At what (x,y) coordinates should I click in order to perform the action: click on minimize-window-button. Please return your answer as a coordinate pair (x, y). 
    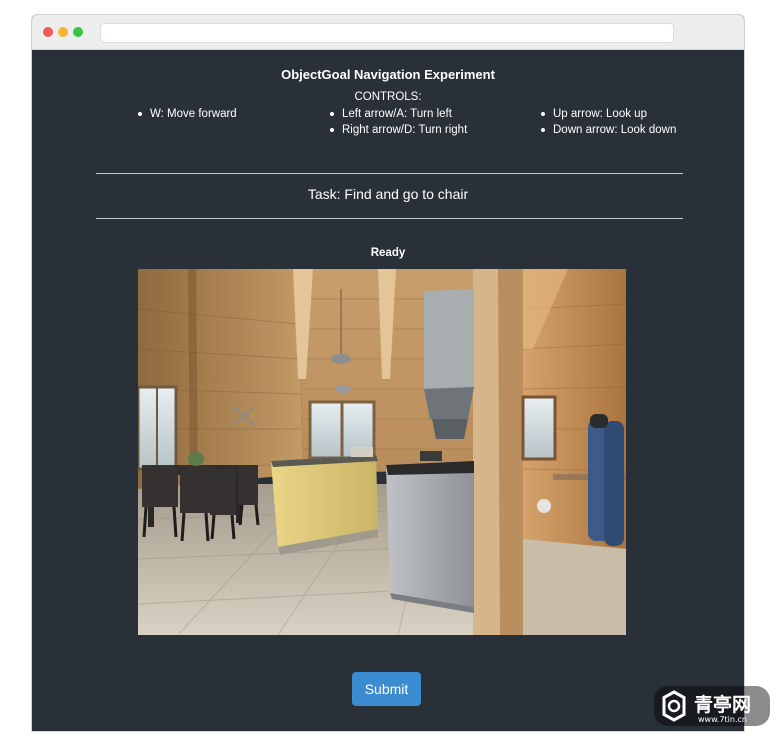
    Looking at the image, I should click on (63, 32).